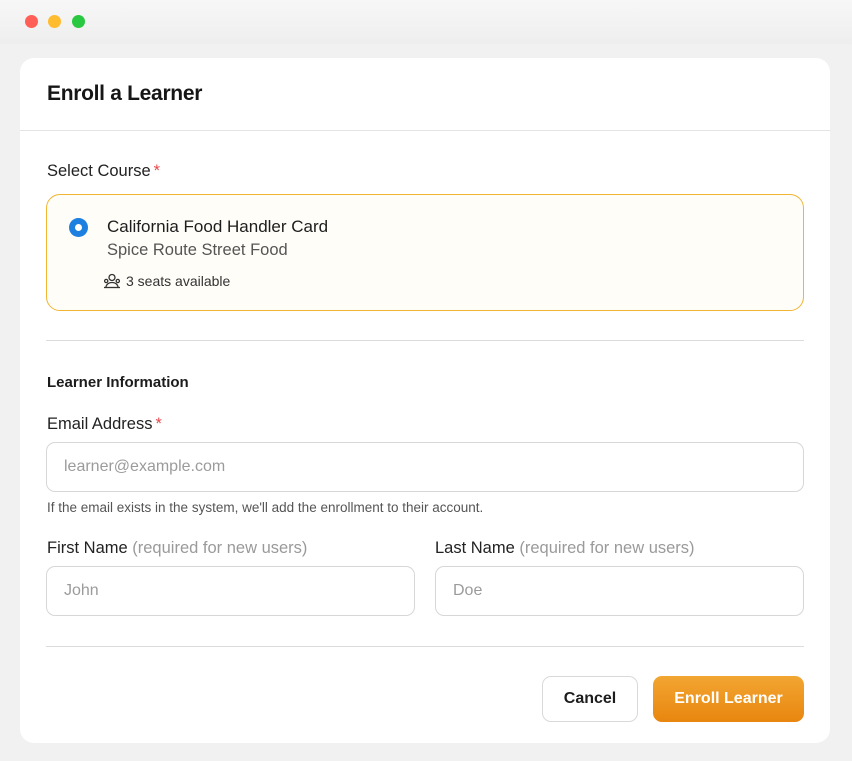  Describe the element at coordinates (78, 21) in the screenshot. I see `maximize-window-button` at that location.